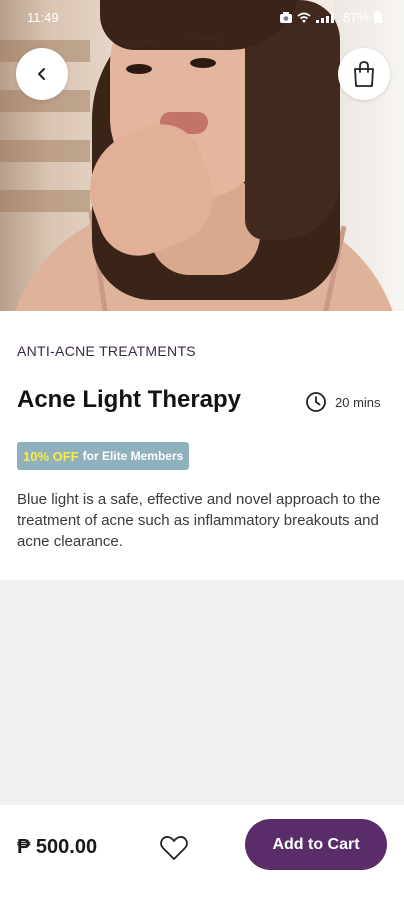 The height and width of the screenshot is (900, 404). I want to click on battery-icon, so click(378, 17).